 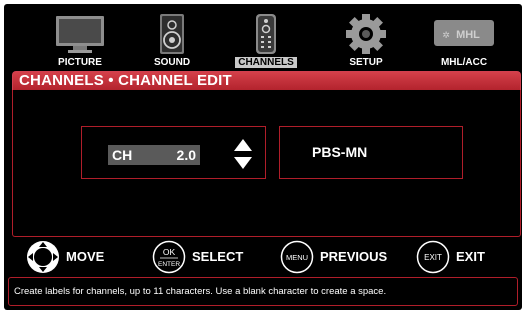 I want to click on move-control: MOVE, so click(x=81, y=257).